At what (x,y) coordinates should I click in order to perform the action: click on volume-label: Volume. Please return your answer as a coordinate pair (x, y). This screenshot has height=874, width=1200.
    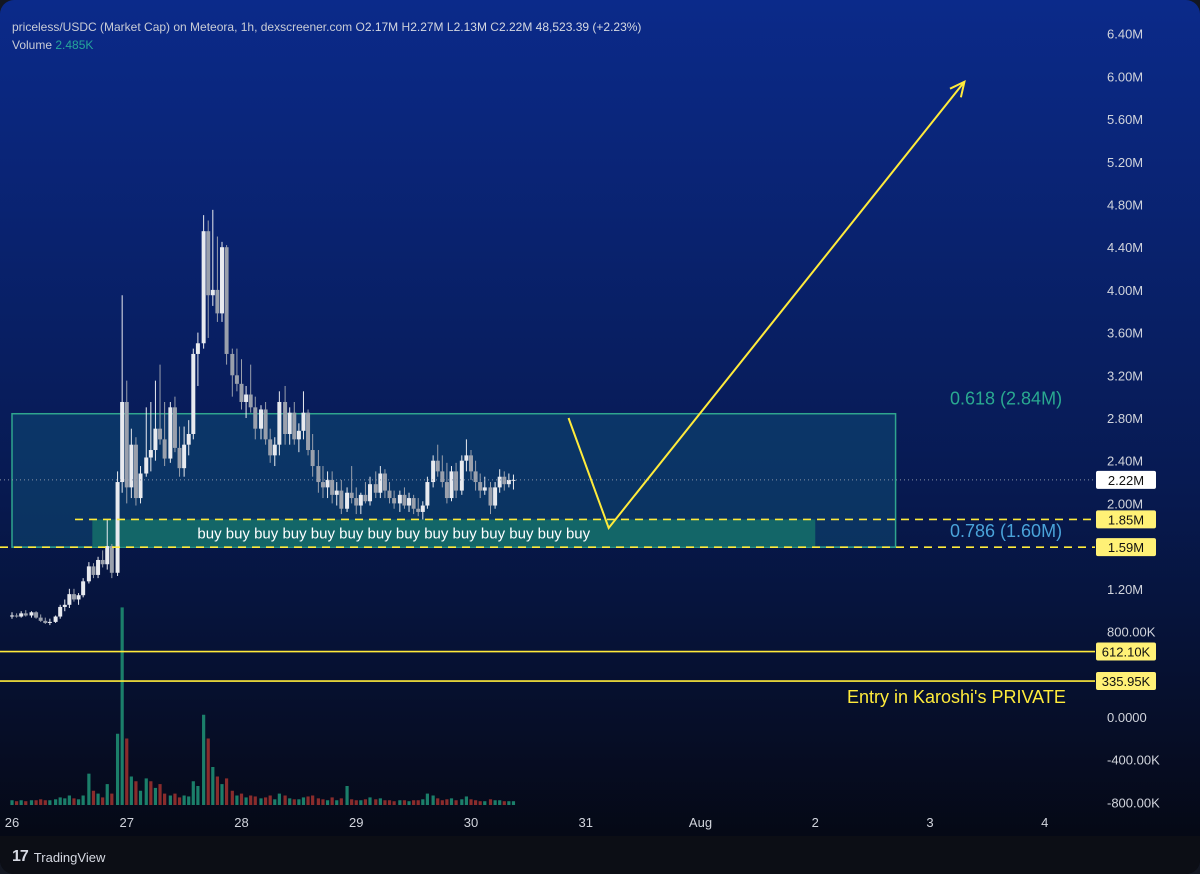
    Looking at the image, I should click on (32, 45).